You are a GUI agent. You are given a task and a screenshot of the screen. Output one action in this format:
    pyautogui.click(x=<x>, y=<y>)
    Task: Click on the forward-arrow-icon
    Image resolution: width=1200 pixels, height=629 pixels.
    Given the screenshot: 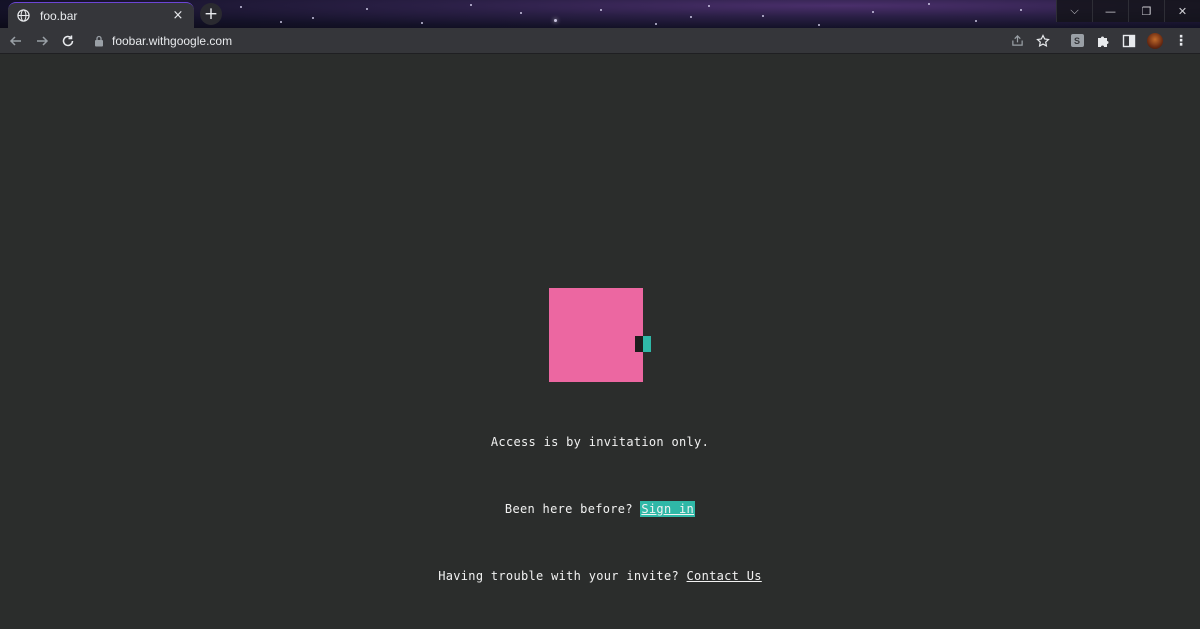 What is the action you would take?
    pyautogui.click(x=43, y=40)
    